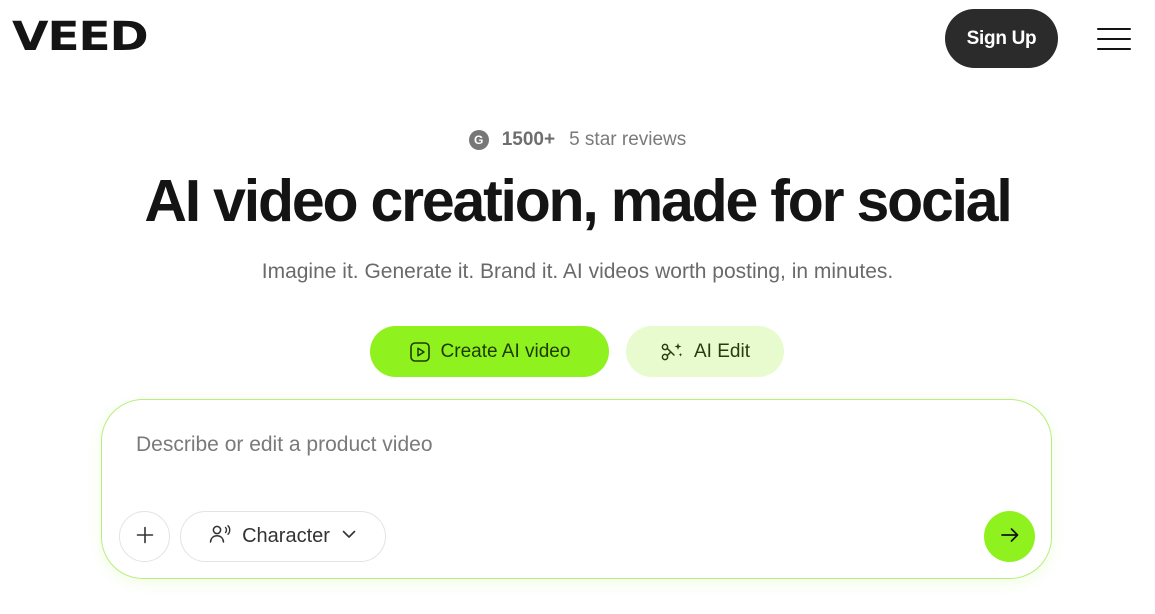 This screenshot has width=1155, height=614. Describe the element at coordinates (672, 352) in the screenshot. I see `magic-scissors-icon` at that location.